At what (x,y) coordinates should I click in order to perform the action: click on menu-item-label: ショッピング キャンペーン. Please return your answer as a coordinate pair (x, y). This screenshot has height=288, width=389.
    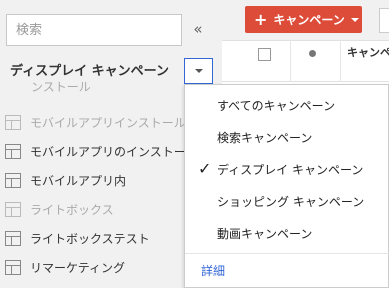
    Looking at the image, I should click on (291, 201).